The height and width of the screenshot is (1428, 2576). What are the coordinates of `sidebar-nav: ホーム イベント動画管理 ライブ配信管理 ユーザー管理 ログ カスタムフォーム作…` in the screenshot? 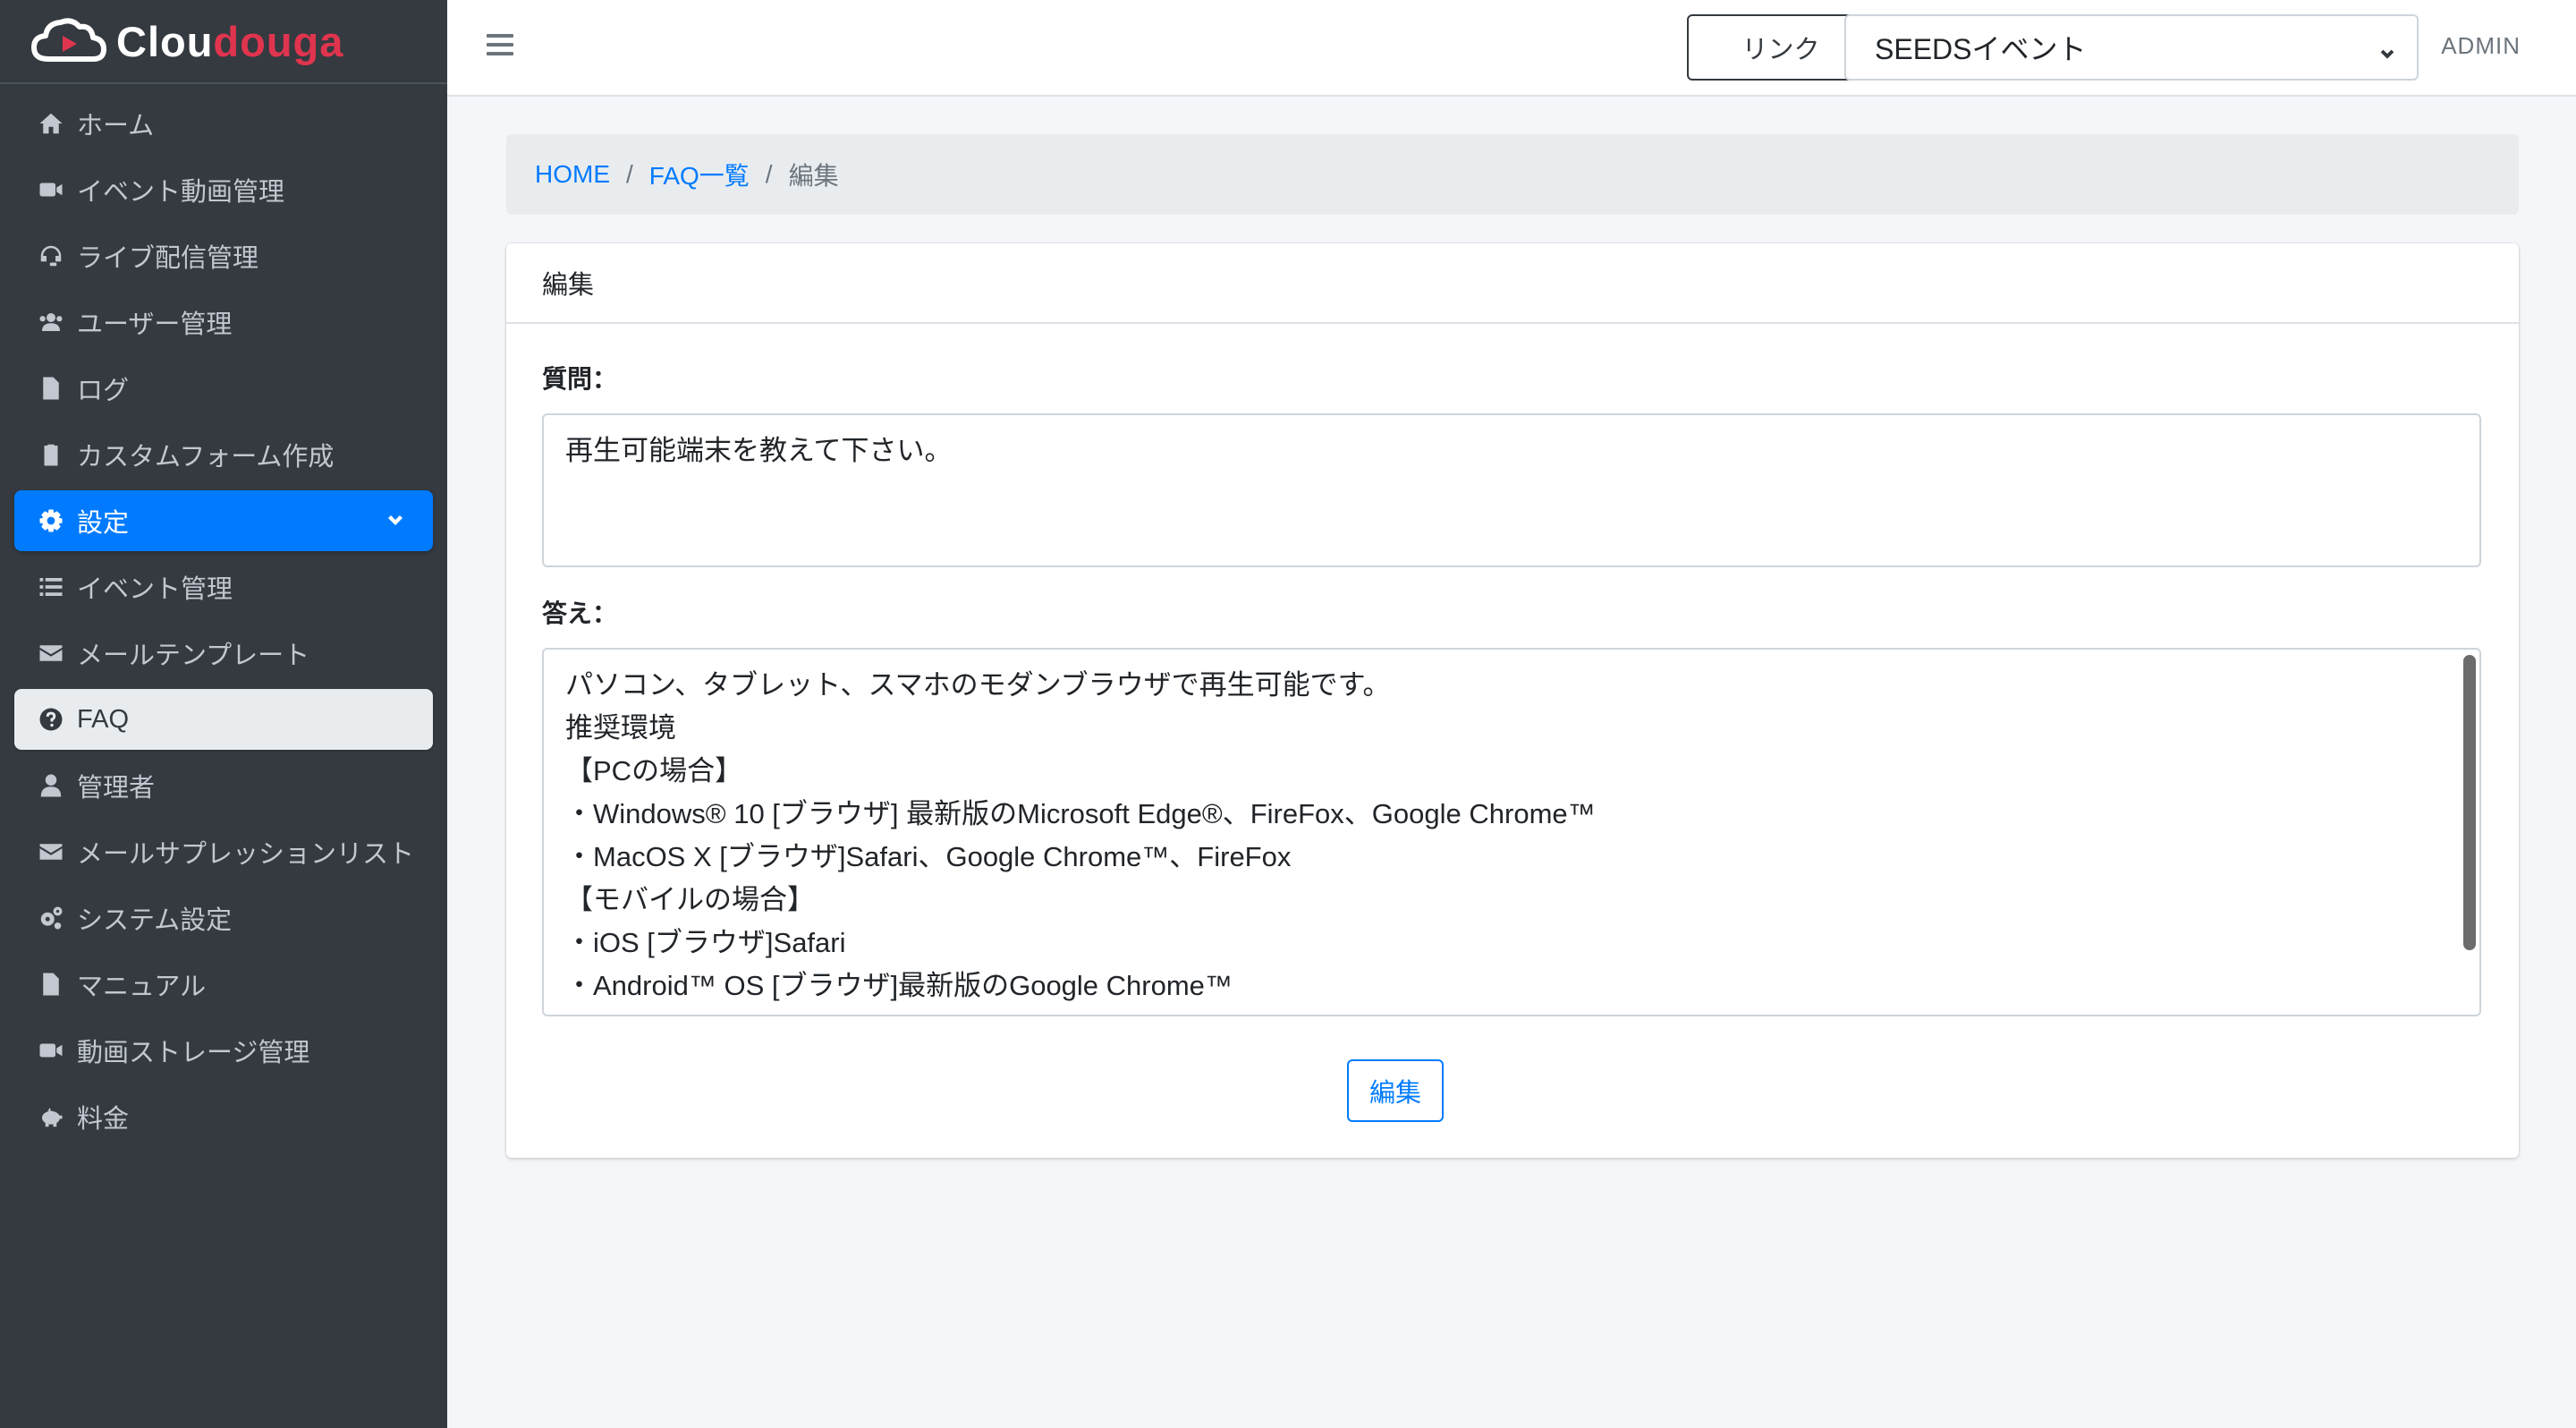 It's located at (223, 620).